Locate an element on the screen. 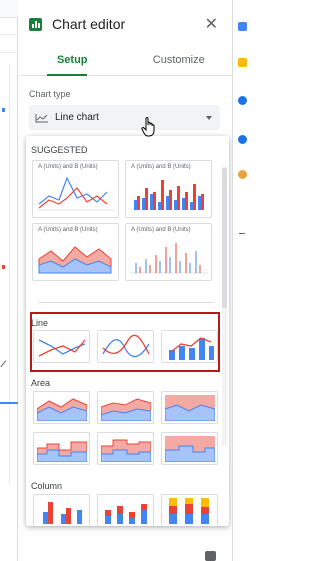 The width and height of the screenshot is (320, 561). chart-editor-icon is located at coordinates (35, 24).